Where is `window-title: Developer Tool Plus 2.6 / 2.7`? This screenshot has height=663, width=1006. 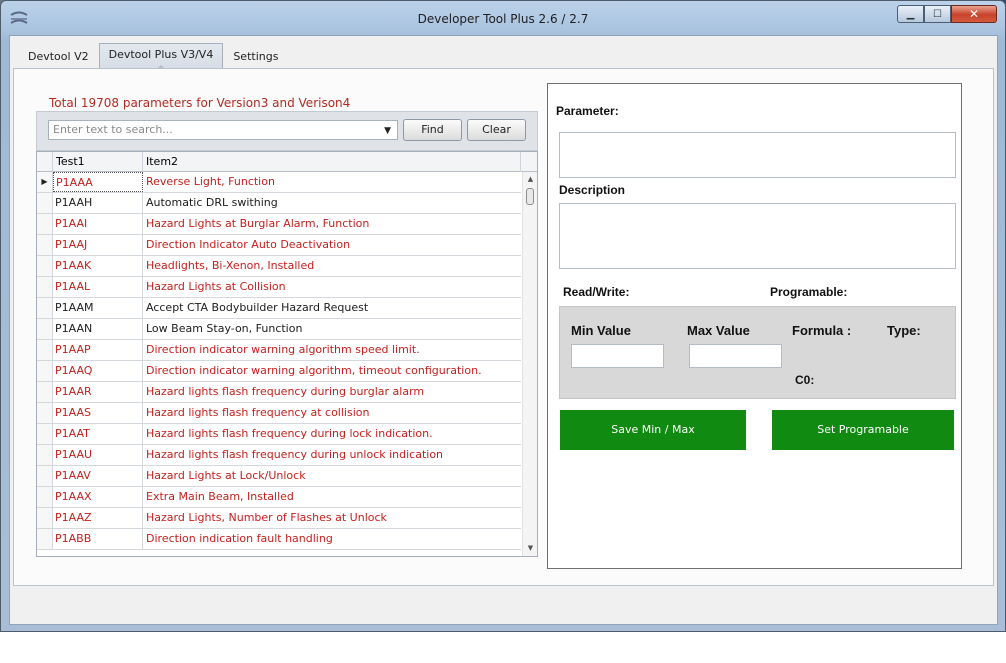 window-title: Developer Tool Plus 2.6 / 2.7 is located at coordinates (503, 19).